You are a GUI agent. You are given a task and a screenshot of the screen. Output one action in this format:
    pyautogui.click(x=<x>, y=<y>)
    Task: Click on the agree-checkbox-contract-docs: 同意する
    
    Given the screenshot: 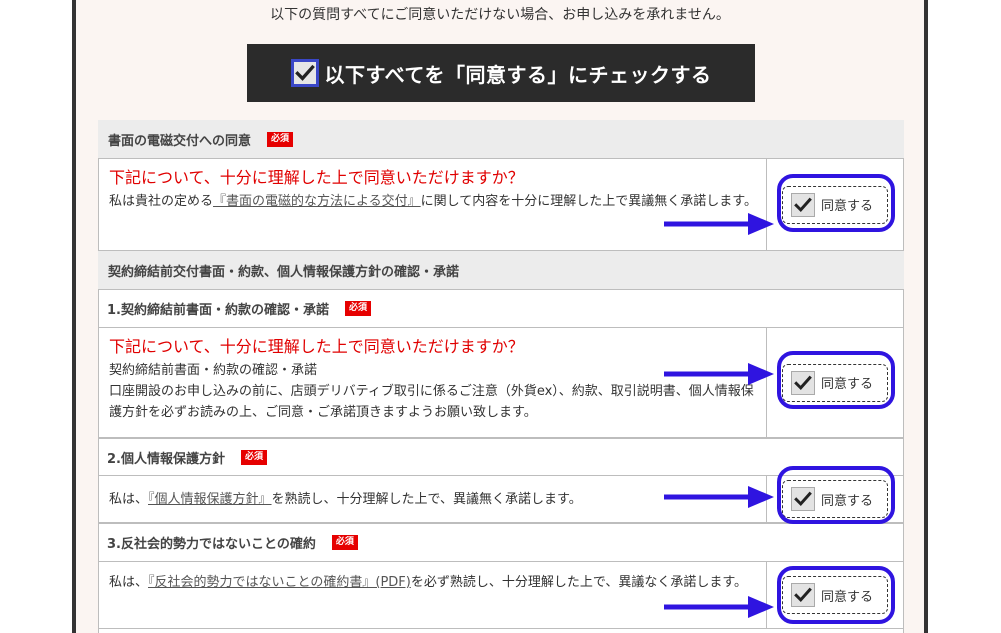 What is the action you would take?
    pyautogui.click(x=835, y=382)
    